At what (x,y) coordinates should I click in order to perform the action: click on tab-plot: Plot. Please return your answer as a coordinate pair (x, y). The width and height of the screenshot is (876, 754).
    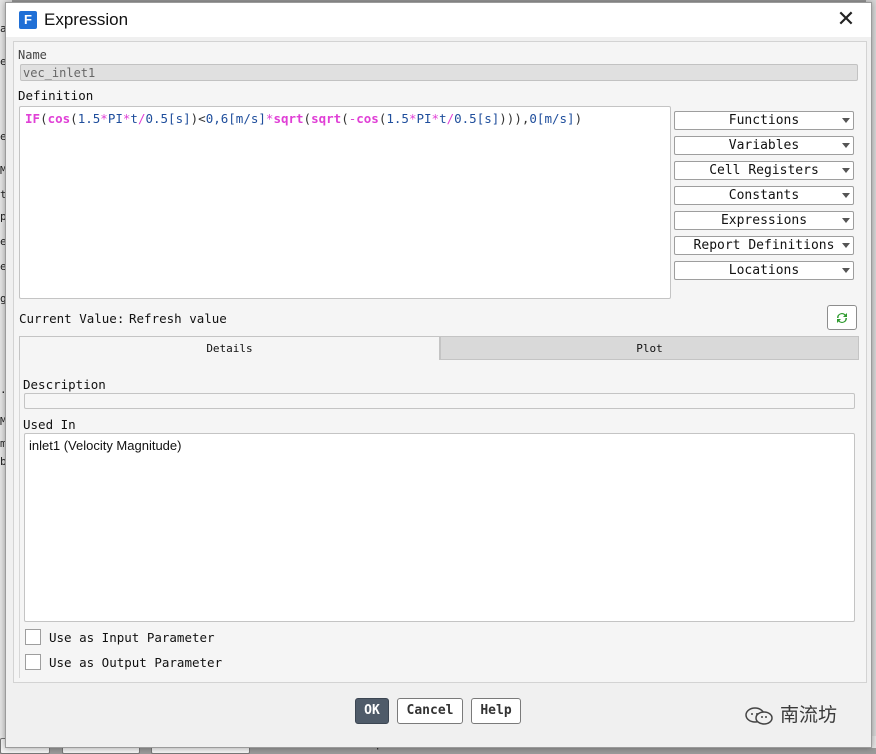
    Looking at the image, I should click on (649, 348).